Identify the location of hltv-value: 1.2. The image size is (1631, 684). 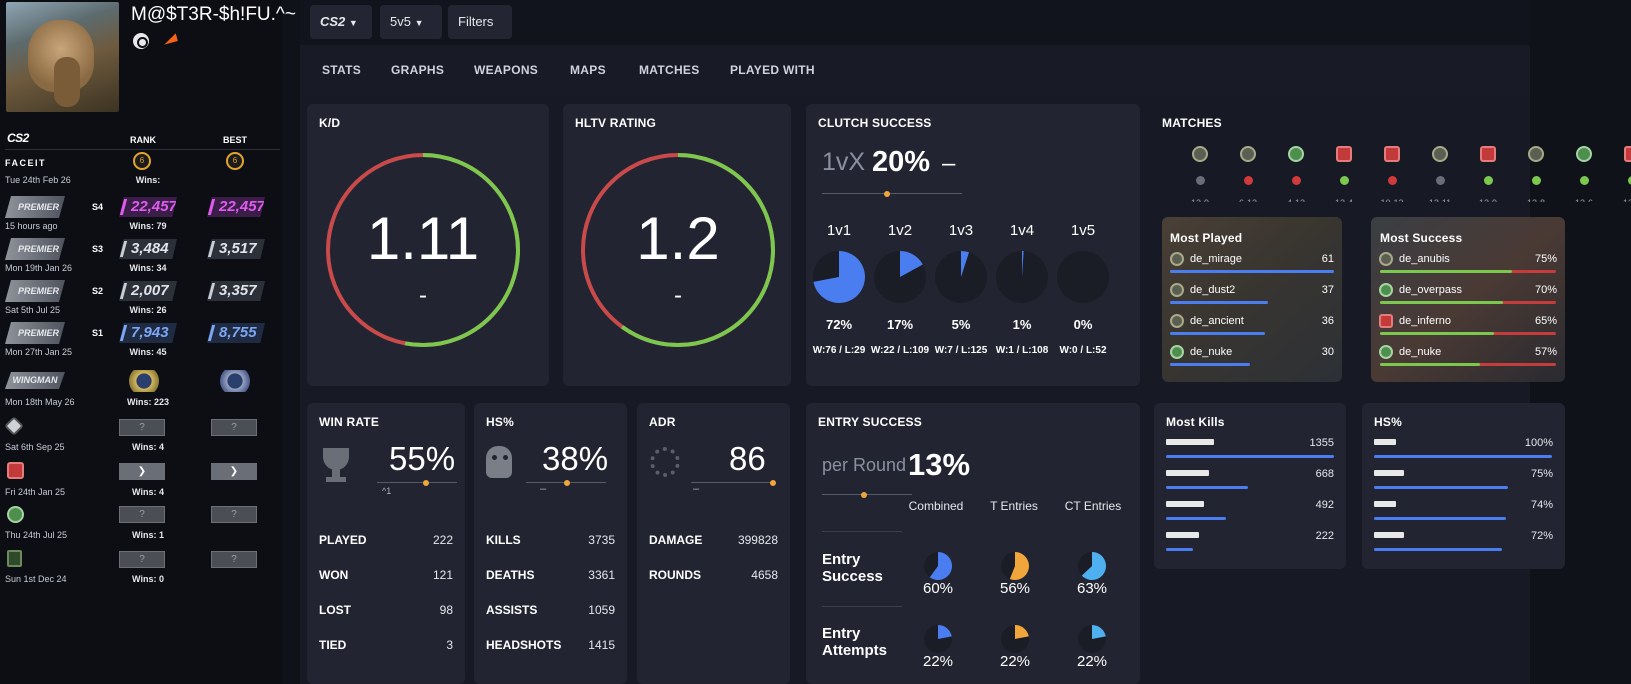
(678, 238).